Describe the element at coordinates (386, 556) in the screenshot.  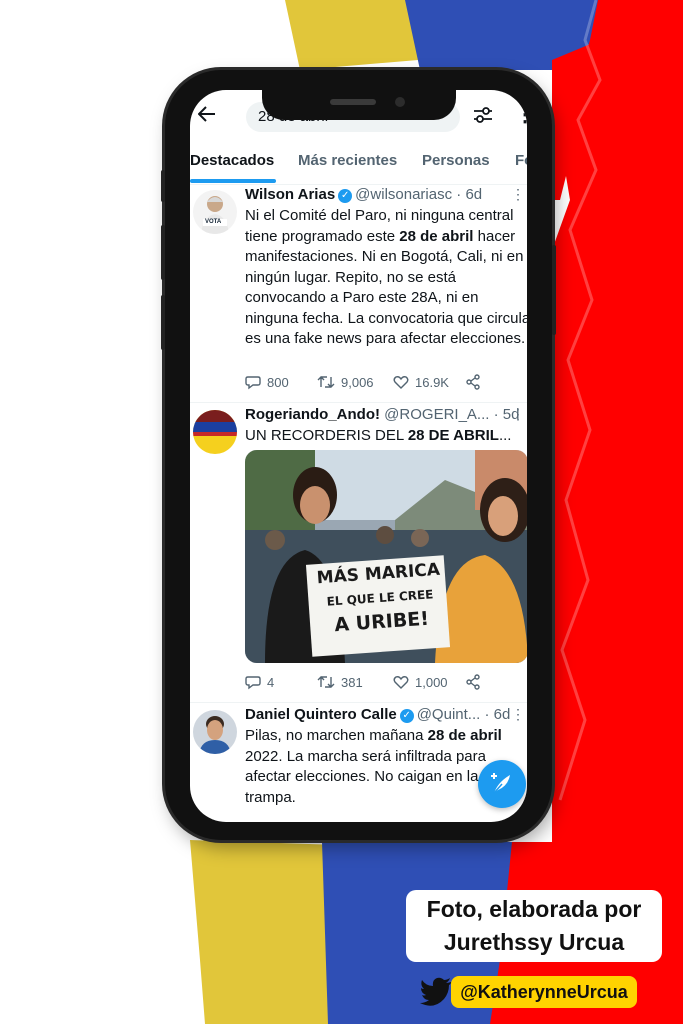
I see `tweet-photo: MÁS MARICA EL QUE LE CREE A URIBE!` at that location.